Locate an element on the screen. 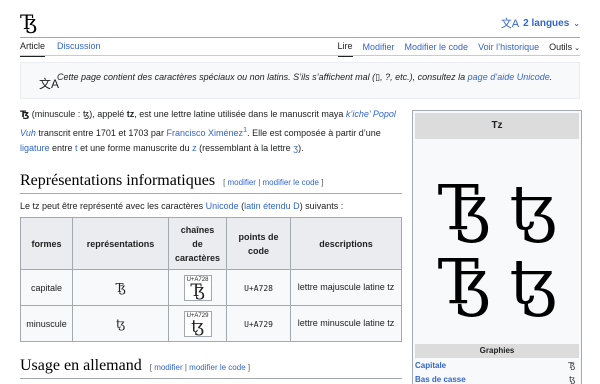  unicode-link: Unicode is located at coordinates (222, 206).